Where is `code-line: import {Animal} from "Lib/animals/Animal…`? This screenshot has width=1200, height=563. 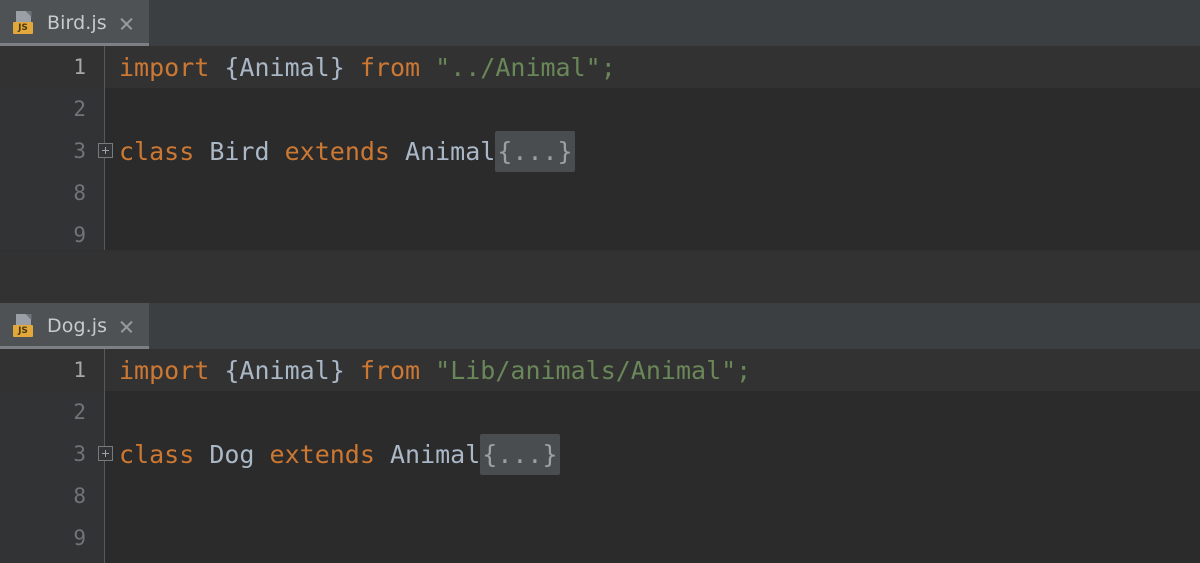 code-line: import {Animal} from "Lib/animals/Animal… is located at coordinates (652, 370).